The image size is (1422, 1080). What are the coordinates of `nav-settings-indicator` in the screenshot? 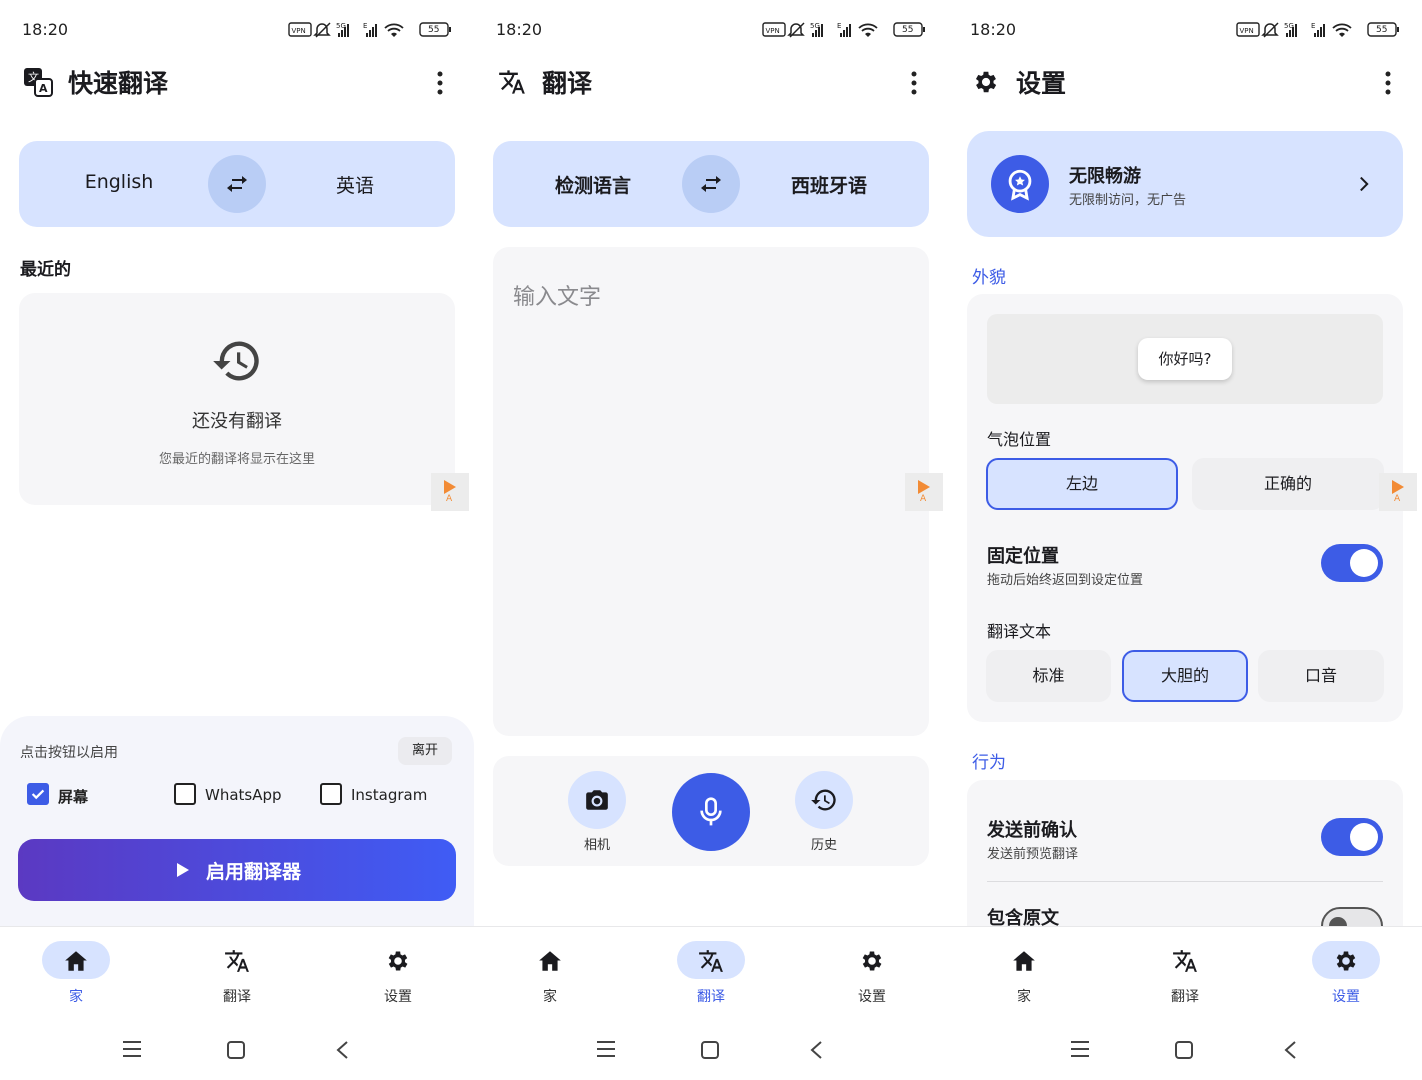 It's located at (1346, 960).